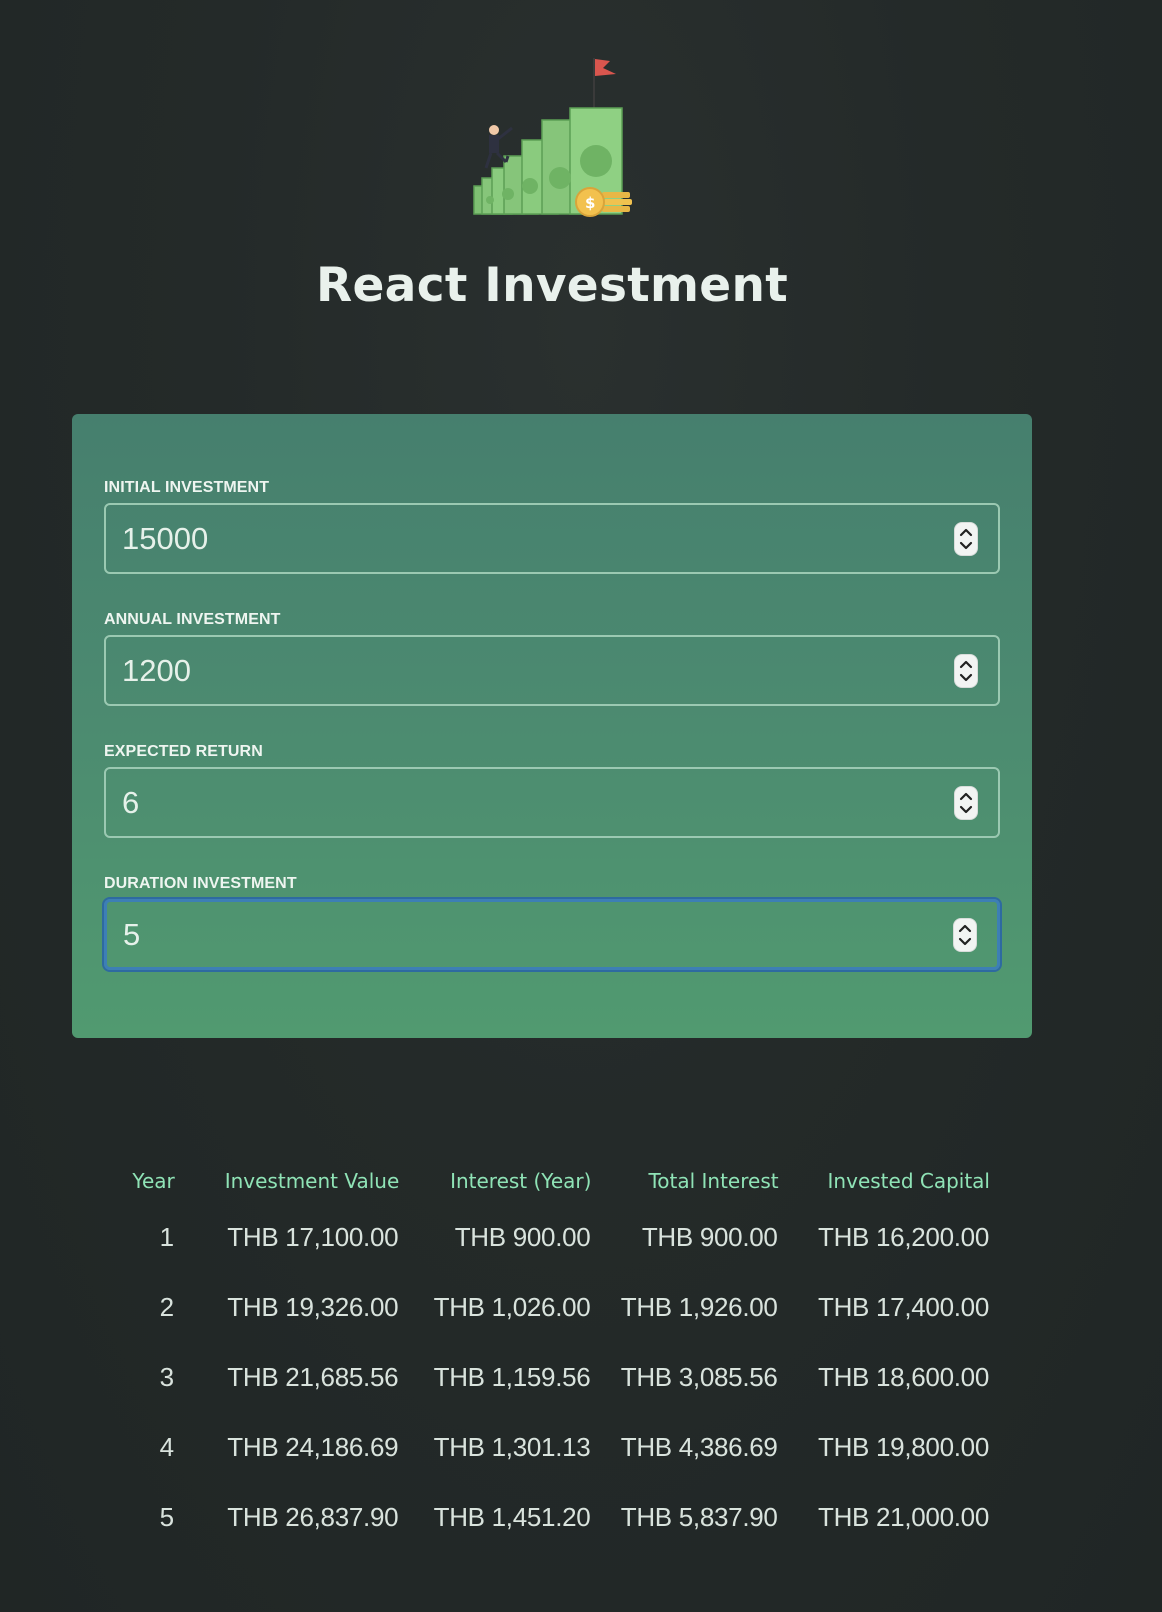 This screenshot has height=1612, width=1162. I want to click on column-header-interest-year: Interest (Year), so click(521, 1181).